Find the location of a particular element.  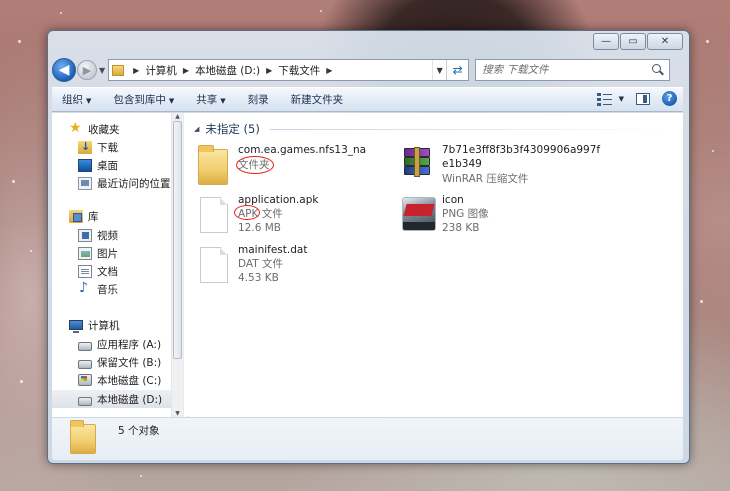

sidebar-group-favorites: 收藏夹 is located at coordinates (111, 129).